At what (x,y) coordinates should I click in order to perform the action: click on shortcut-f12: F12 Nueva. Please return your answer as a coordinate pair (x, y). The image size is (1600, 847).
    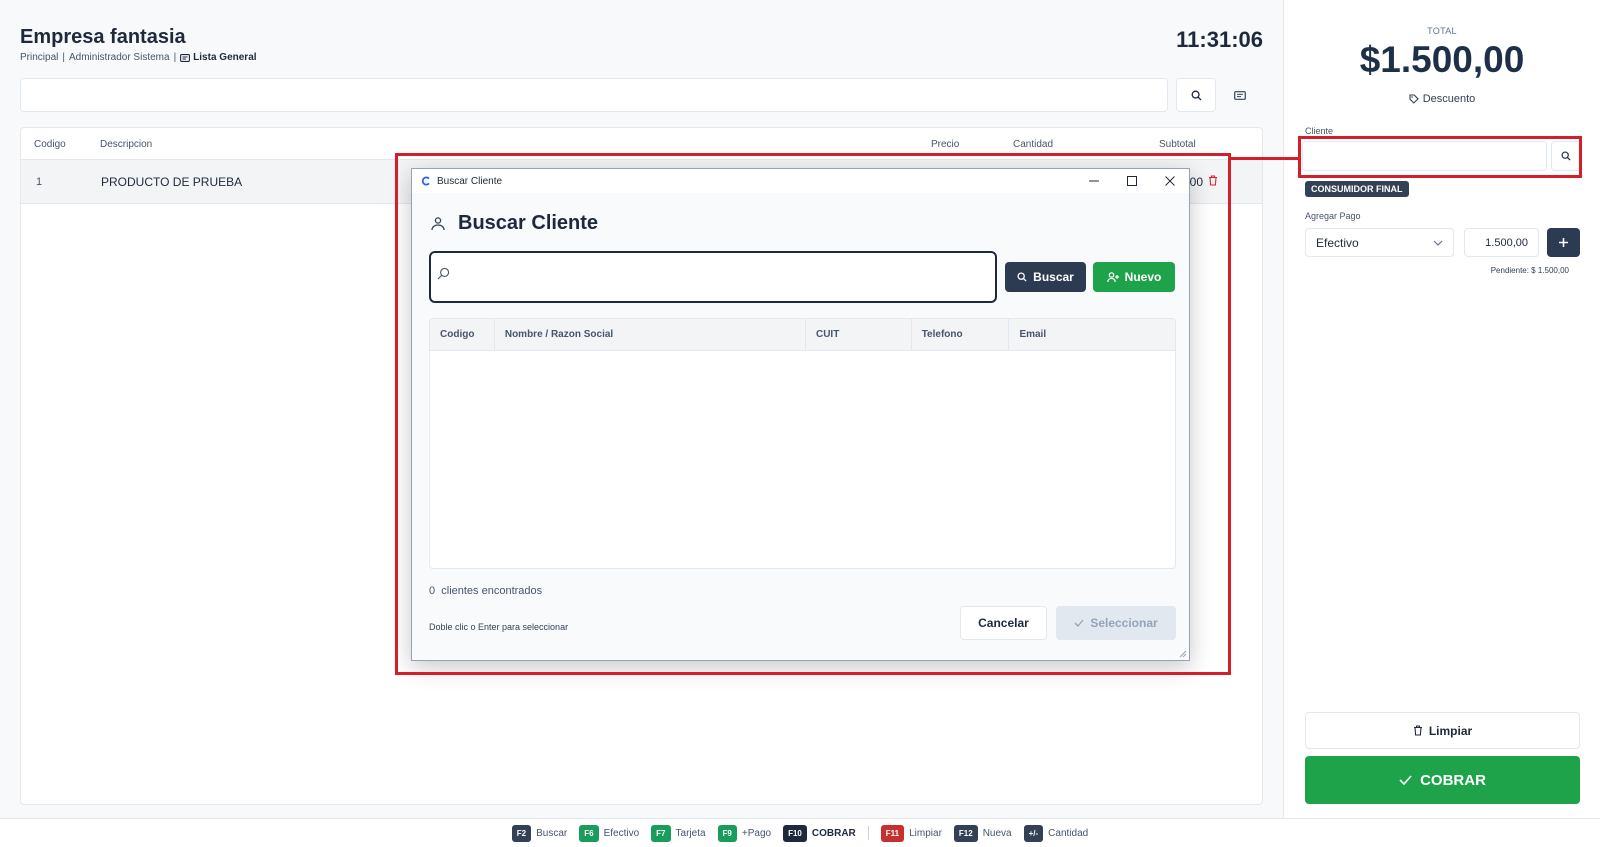
    Looking at the image, I should click on (982, 833).